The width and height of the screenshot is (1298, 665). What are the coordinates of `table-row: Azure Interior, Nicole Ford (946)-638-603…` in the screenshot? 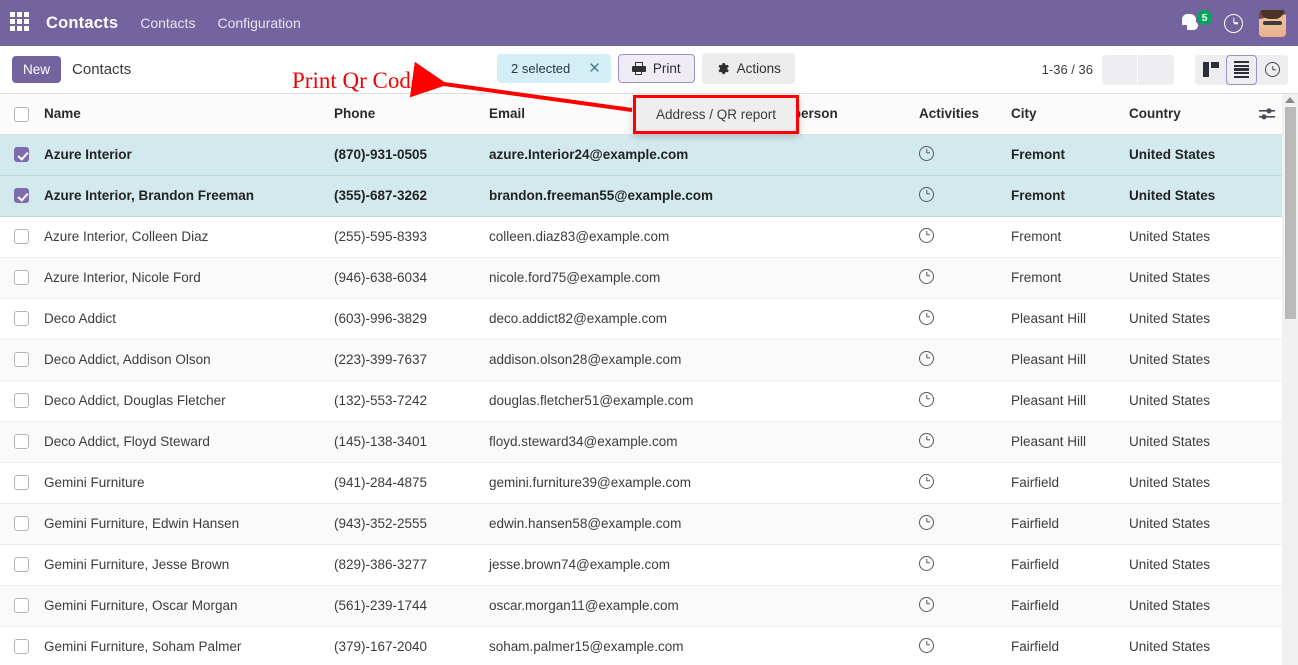 It's located at (641, 278).